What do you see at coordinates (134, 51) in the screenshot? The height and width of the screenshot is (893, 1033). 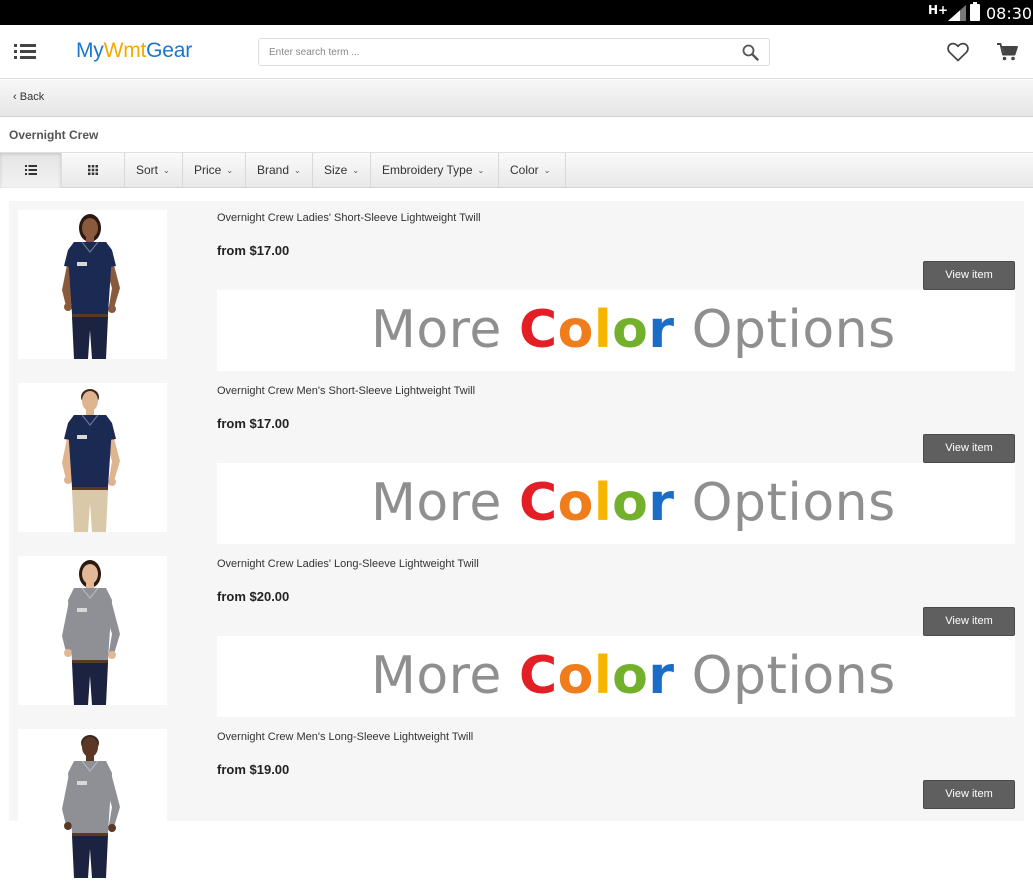 I see `brand-logo: MyWmtGear` at bounding box center [134, 51].